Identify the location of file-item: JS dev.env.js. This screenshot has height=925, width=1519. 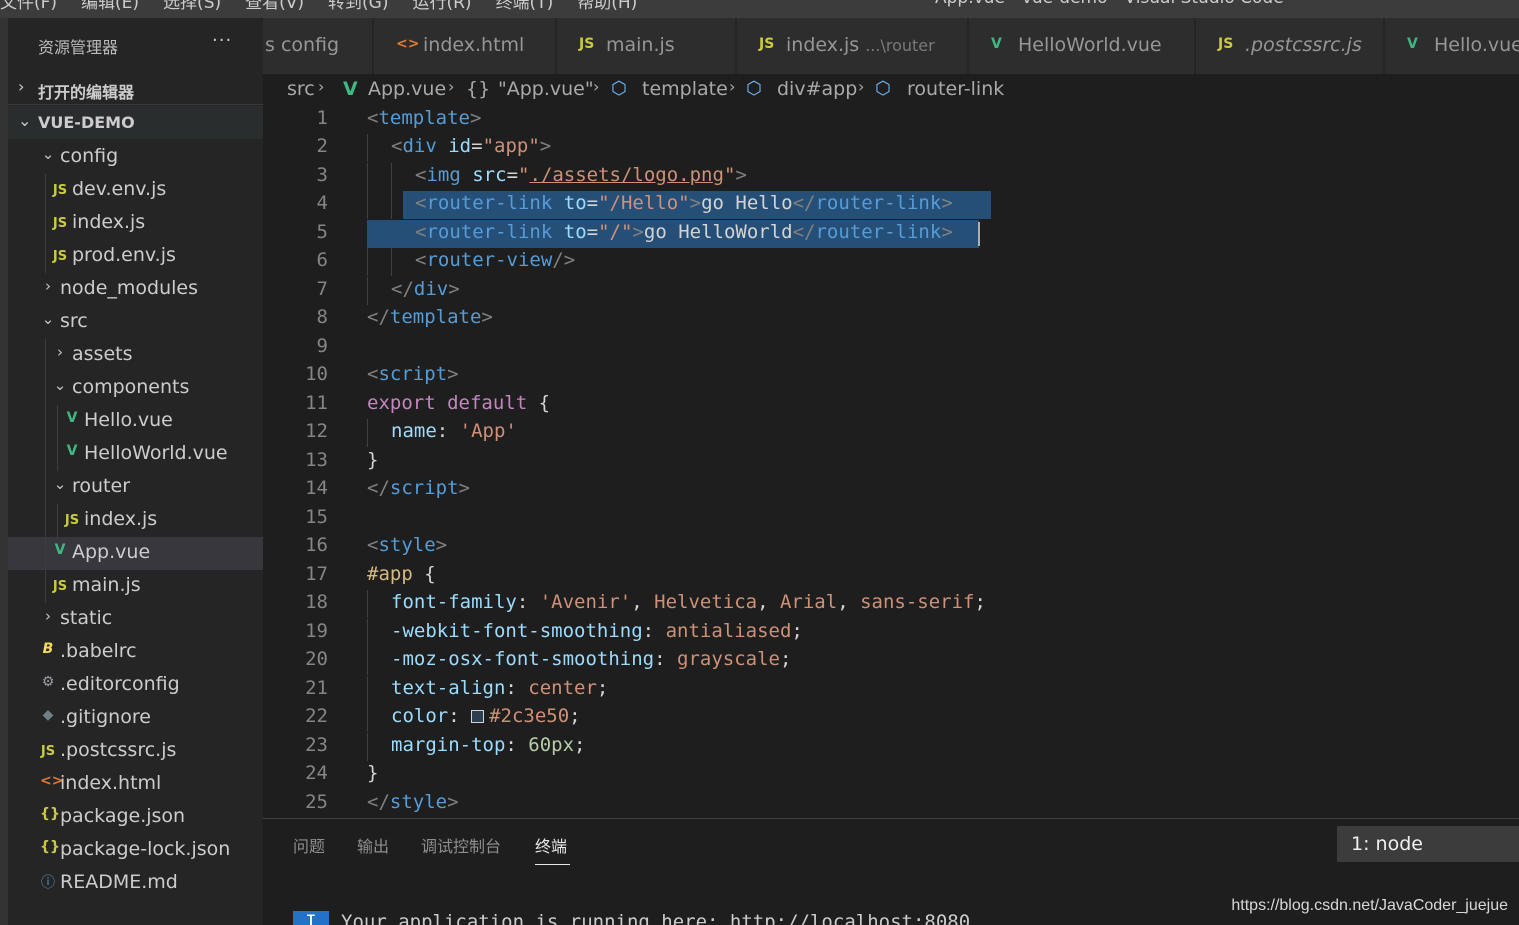
(135, 190).